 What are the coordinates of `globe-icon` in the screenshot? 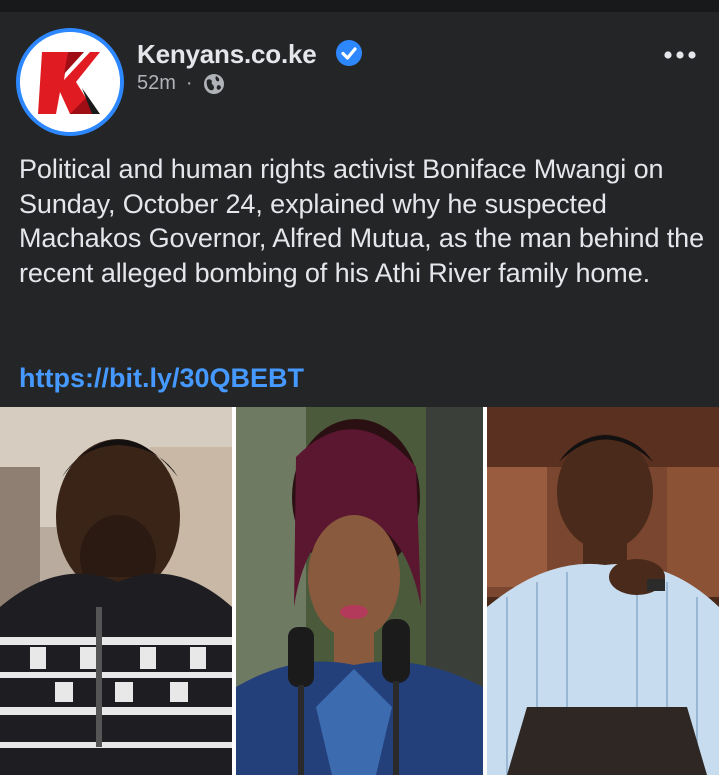 It's located at (214, 84).